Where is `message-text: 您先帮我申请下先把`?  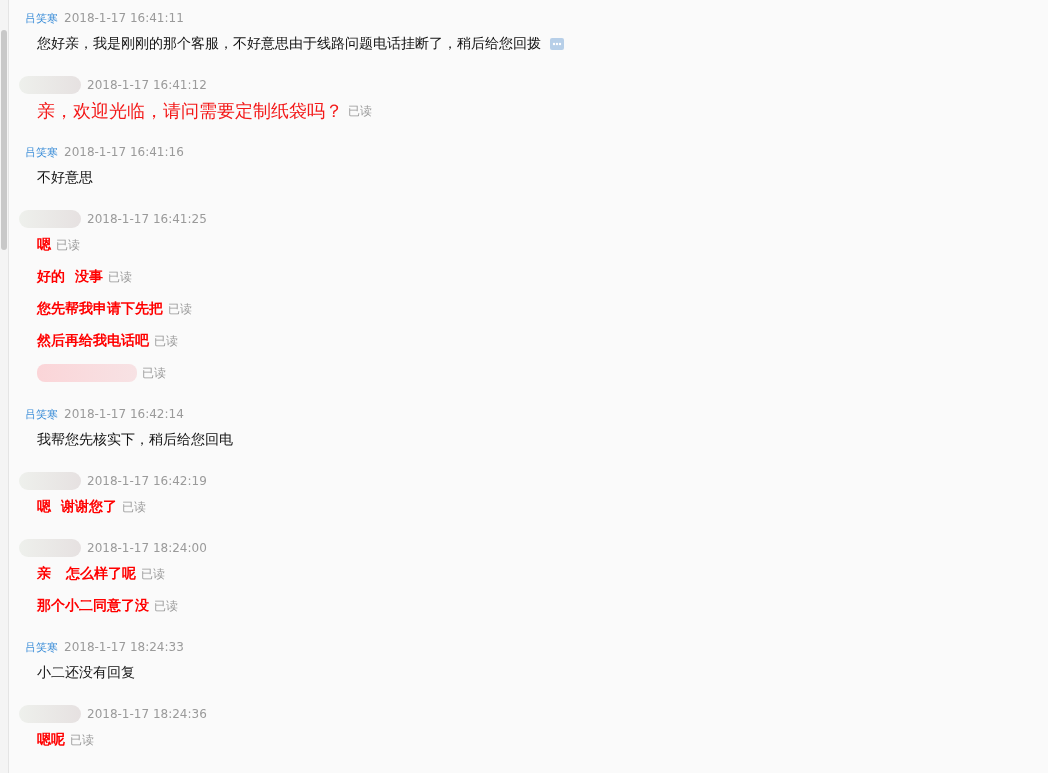 message-text: 您先帮我申请下先把 is located at coordinates (100, 309).